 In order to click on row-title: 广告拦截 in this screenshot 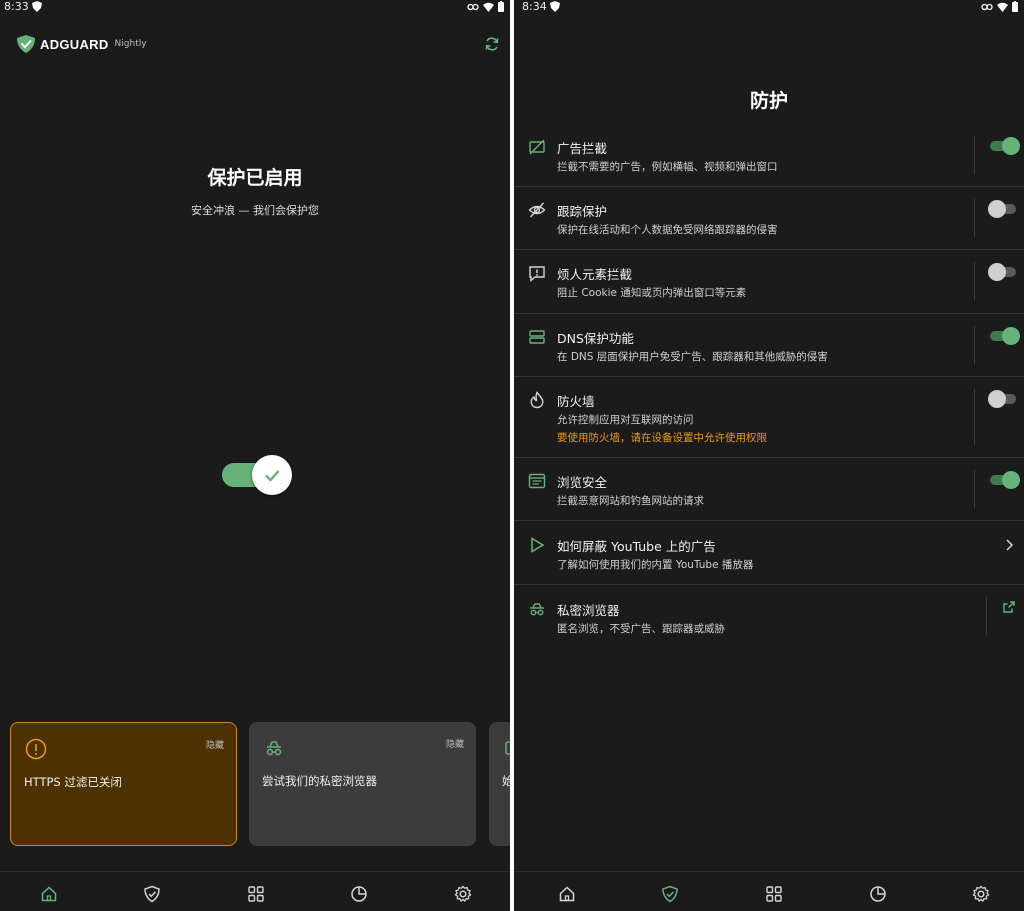, I will do `click(582, 148)`.